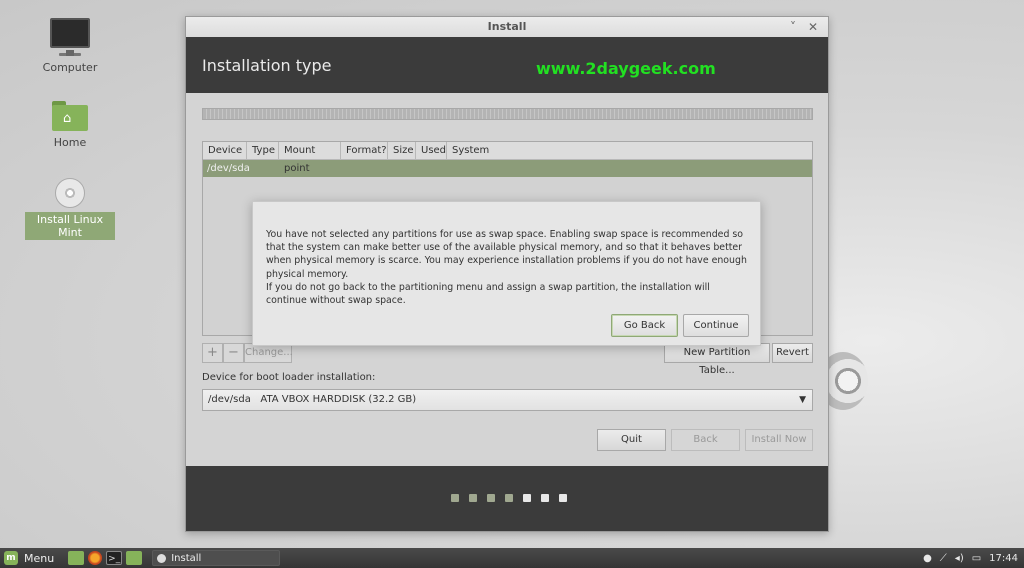  What do you see at coordinates (512, 558) in the screenshot?
I see `taskbar: m Menu >_ Install ● ⟋ ◂) ▭ 17:44` at bounding box center [512, 558].